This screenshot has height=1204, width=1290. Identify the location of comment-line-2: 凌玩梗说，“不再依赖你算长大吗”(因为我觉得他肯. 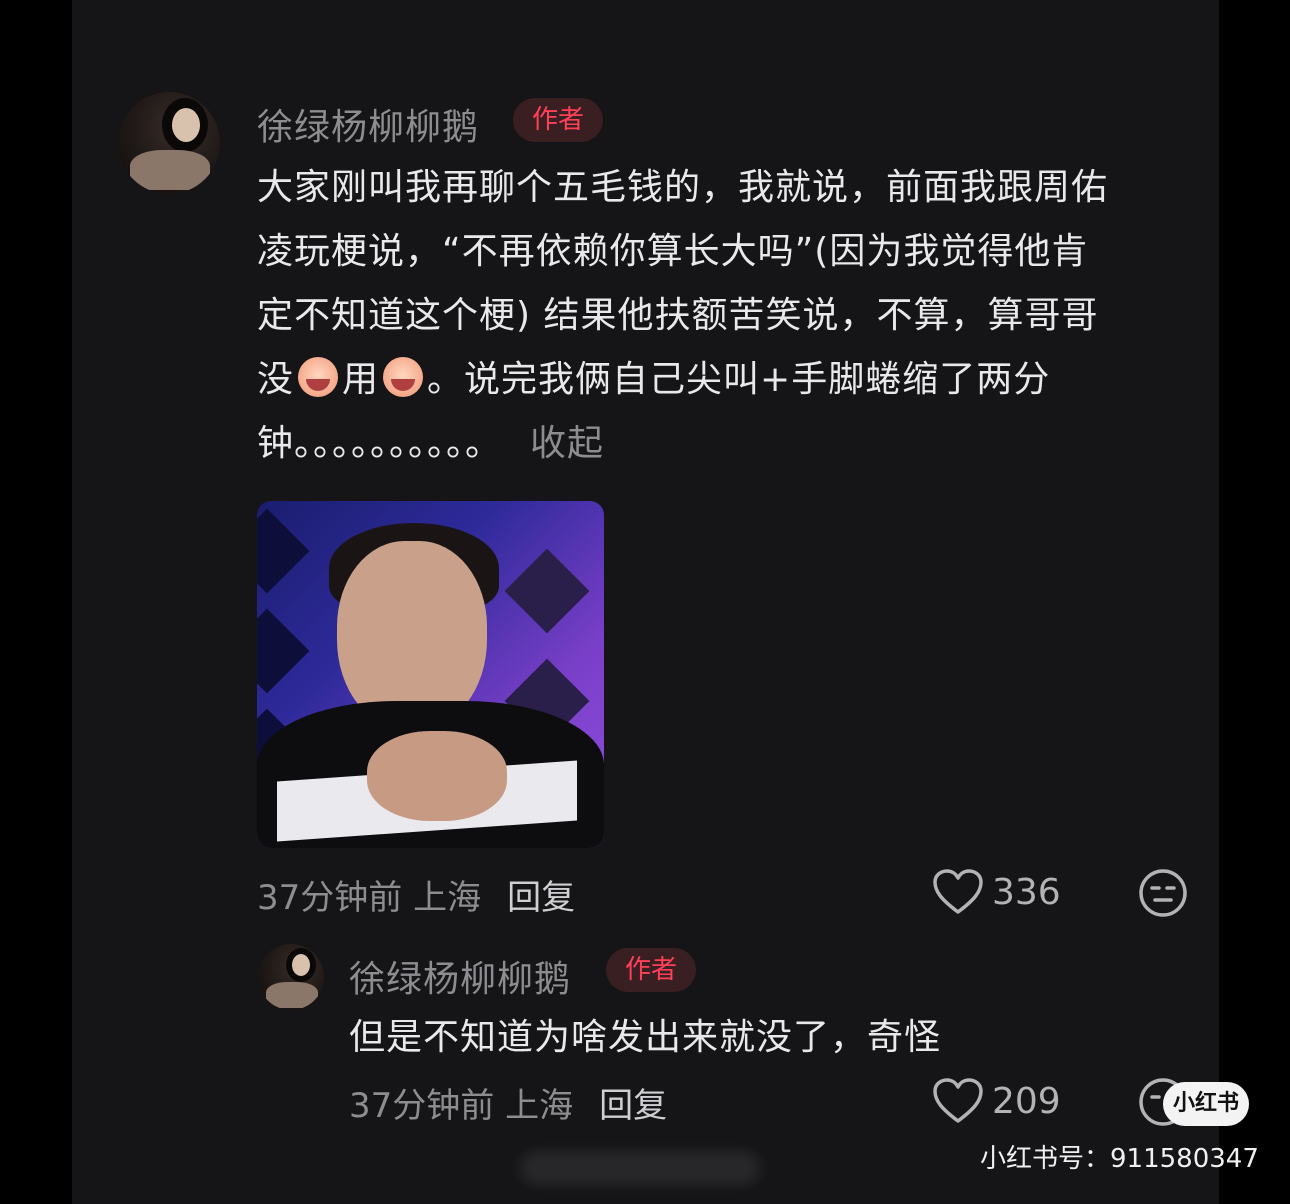
(673, 251).